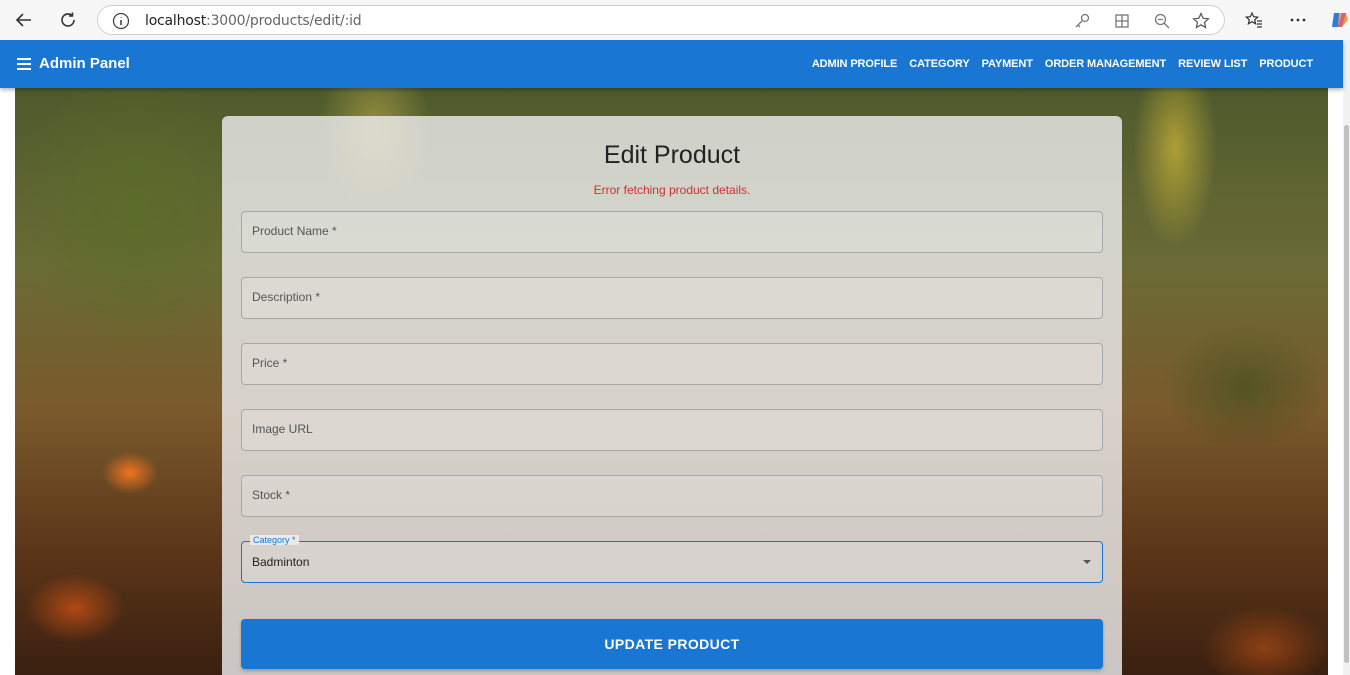  Describe the element at coordinates (939, 64) in the screenshot. I see `nav-category: CATEGORY` at that location.